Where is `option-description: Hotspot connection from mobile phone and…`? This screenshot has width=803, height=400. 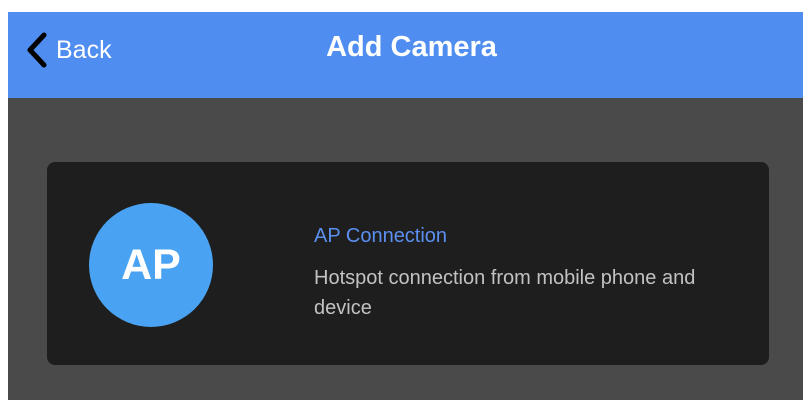
option-description: Hotspot connection from mobile phone and… is located at coordinates (505, 293).